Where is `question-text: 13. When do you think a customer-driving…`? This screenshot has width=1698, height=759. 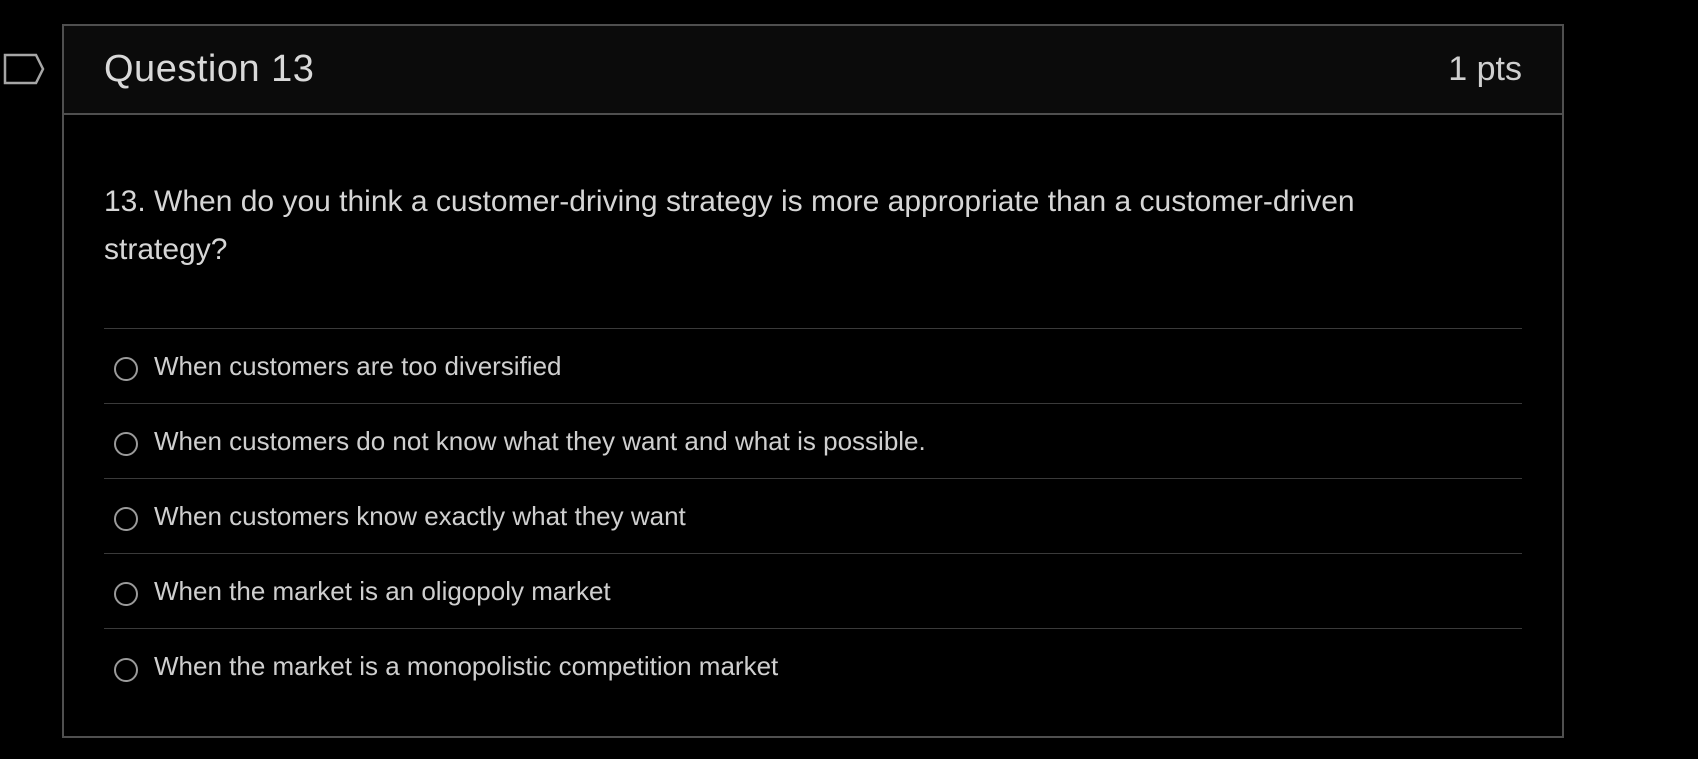 question-text: 13. When do you think a customer-driving… is located at coordinates (729, 225).